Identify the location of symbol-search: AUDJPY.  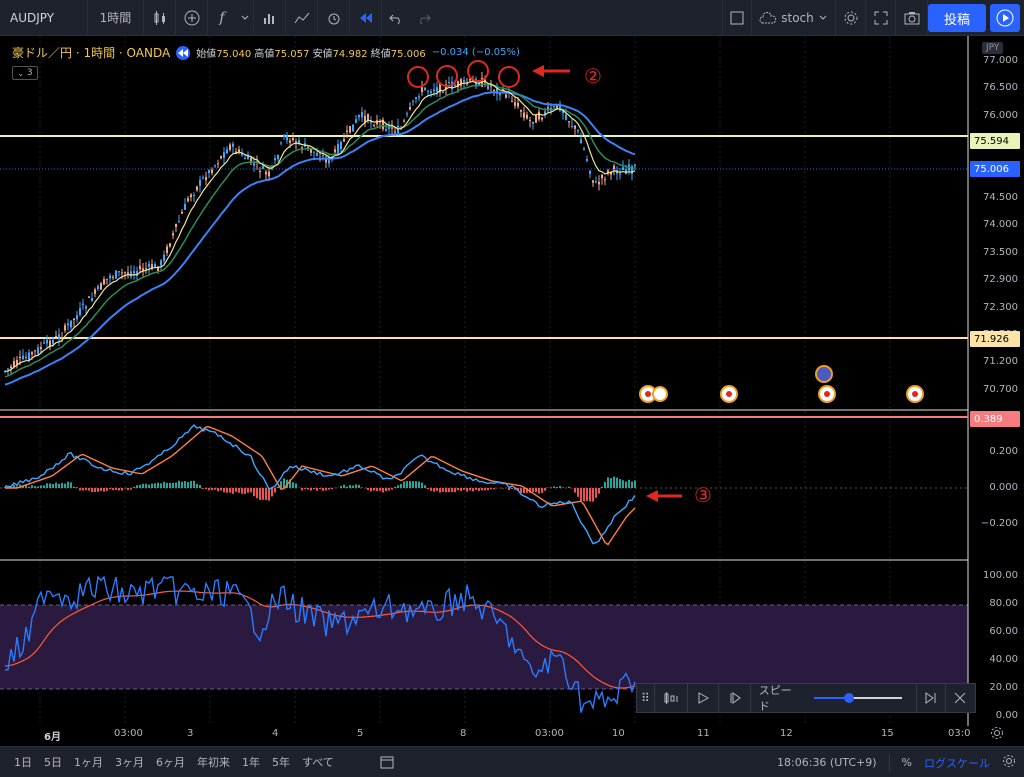
(44, 18).